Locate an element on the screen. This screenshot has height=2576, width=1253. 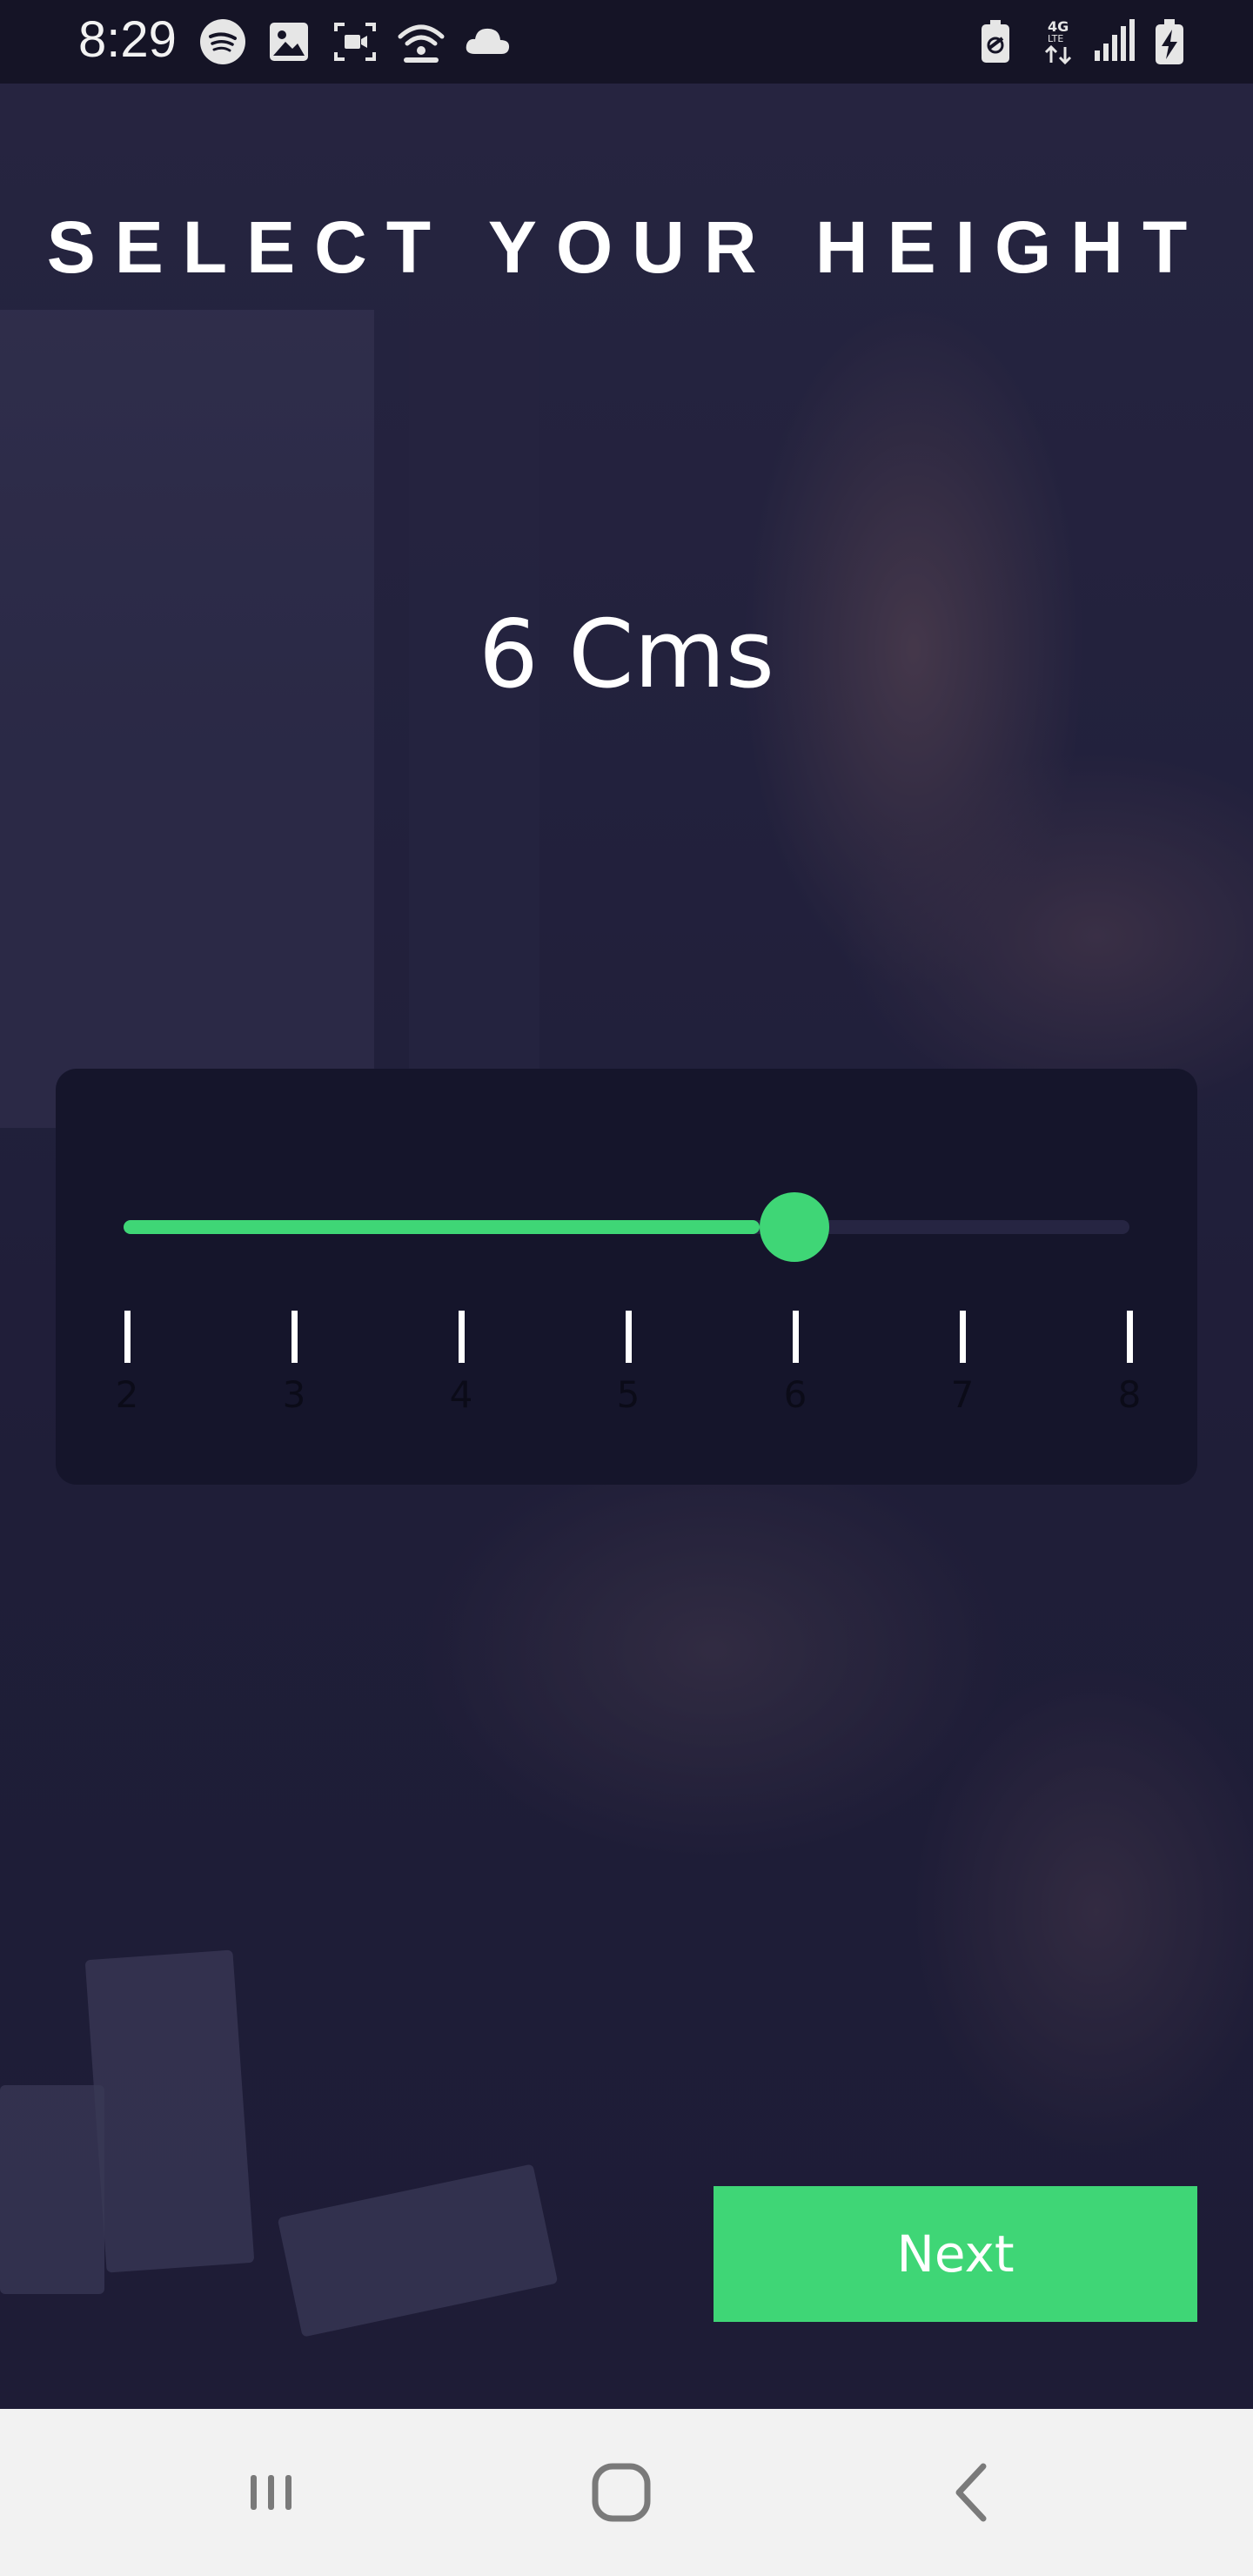
slider-tick-label: 5 is located at coordinates (628, 1394).